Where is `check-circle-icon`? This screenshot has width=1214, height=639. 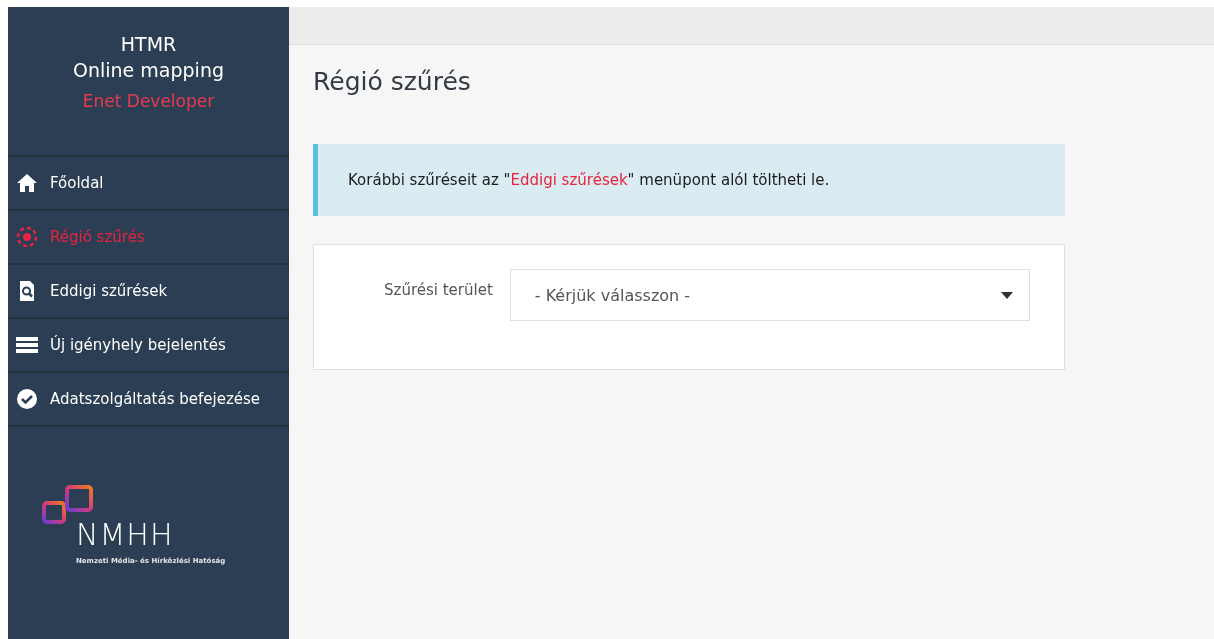
check-circle-icon is located at coordinates (27, 399).